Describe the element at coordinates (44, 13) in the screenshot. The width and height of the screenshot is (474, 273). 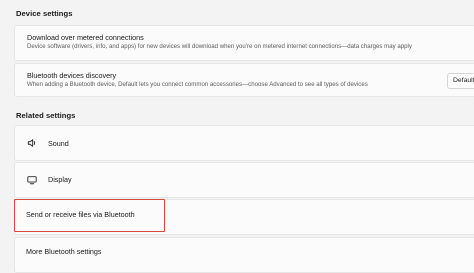
I see `device-settings-heading: Device settings` at that location.